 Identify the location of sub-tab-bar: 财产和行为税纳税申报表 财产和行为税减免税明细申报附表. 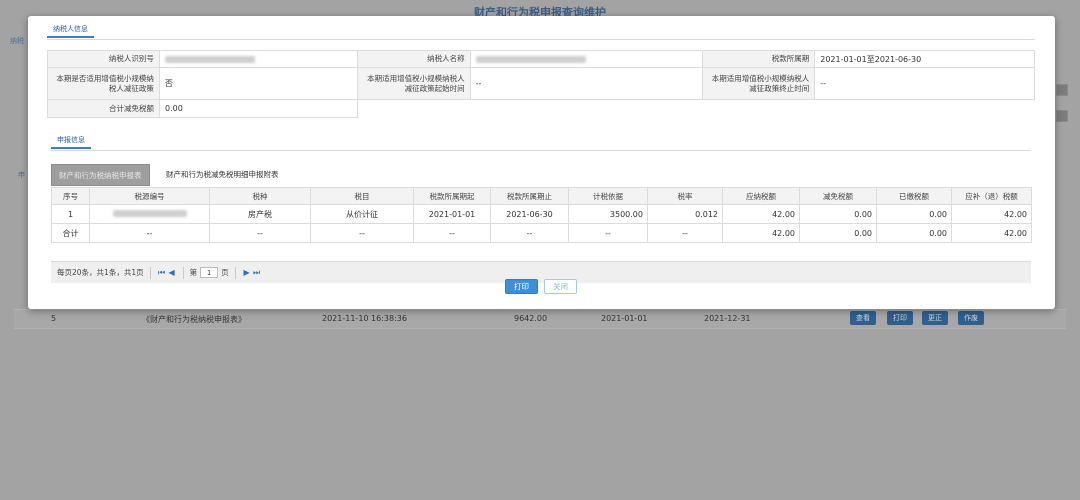
(541, 175).